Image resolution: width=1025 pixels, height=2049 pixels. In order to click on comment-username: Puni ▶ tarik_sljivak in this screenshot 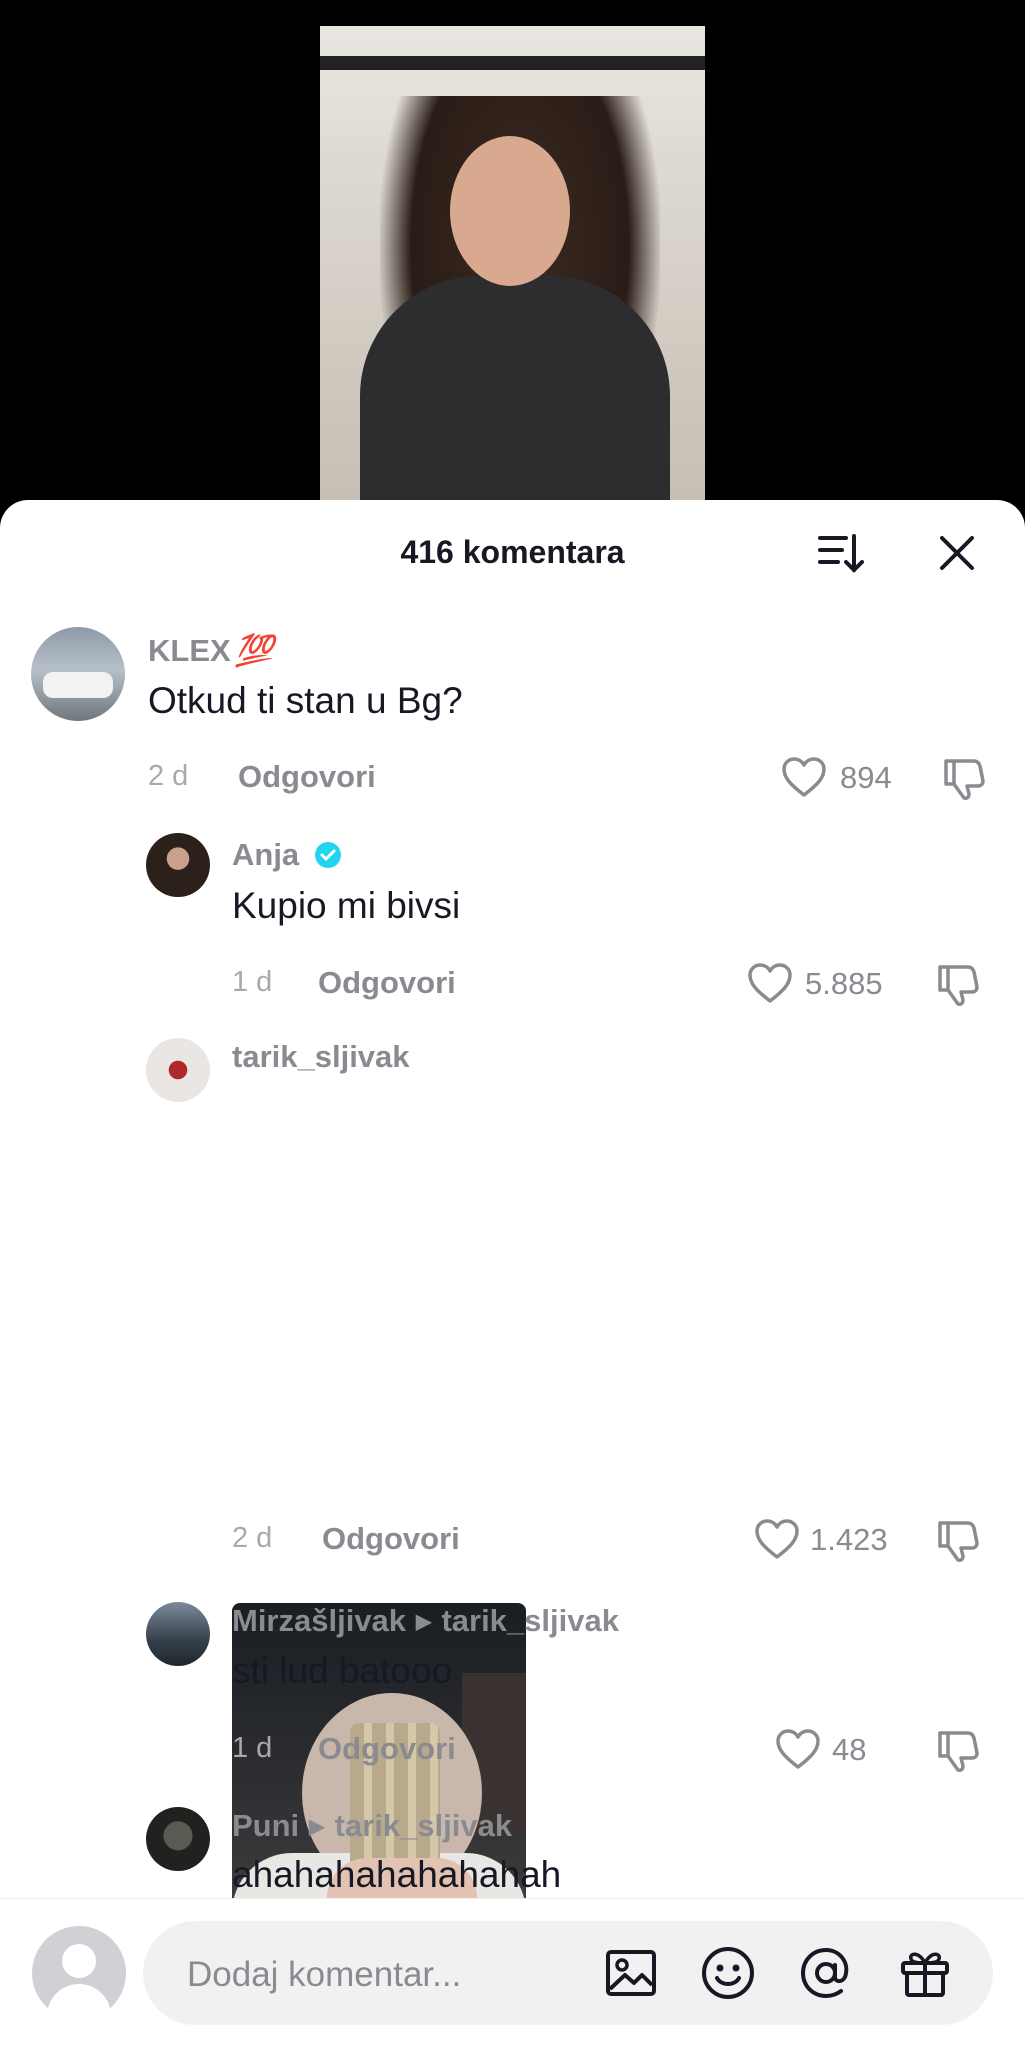, I will do `click(372, 1826)`.